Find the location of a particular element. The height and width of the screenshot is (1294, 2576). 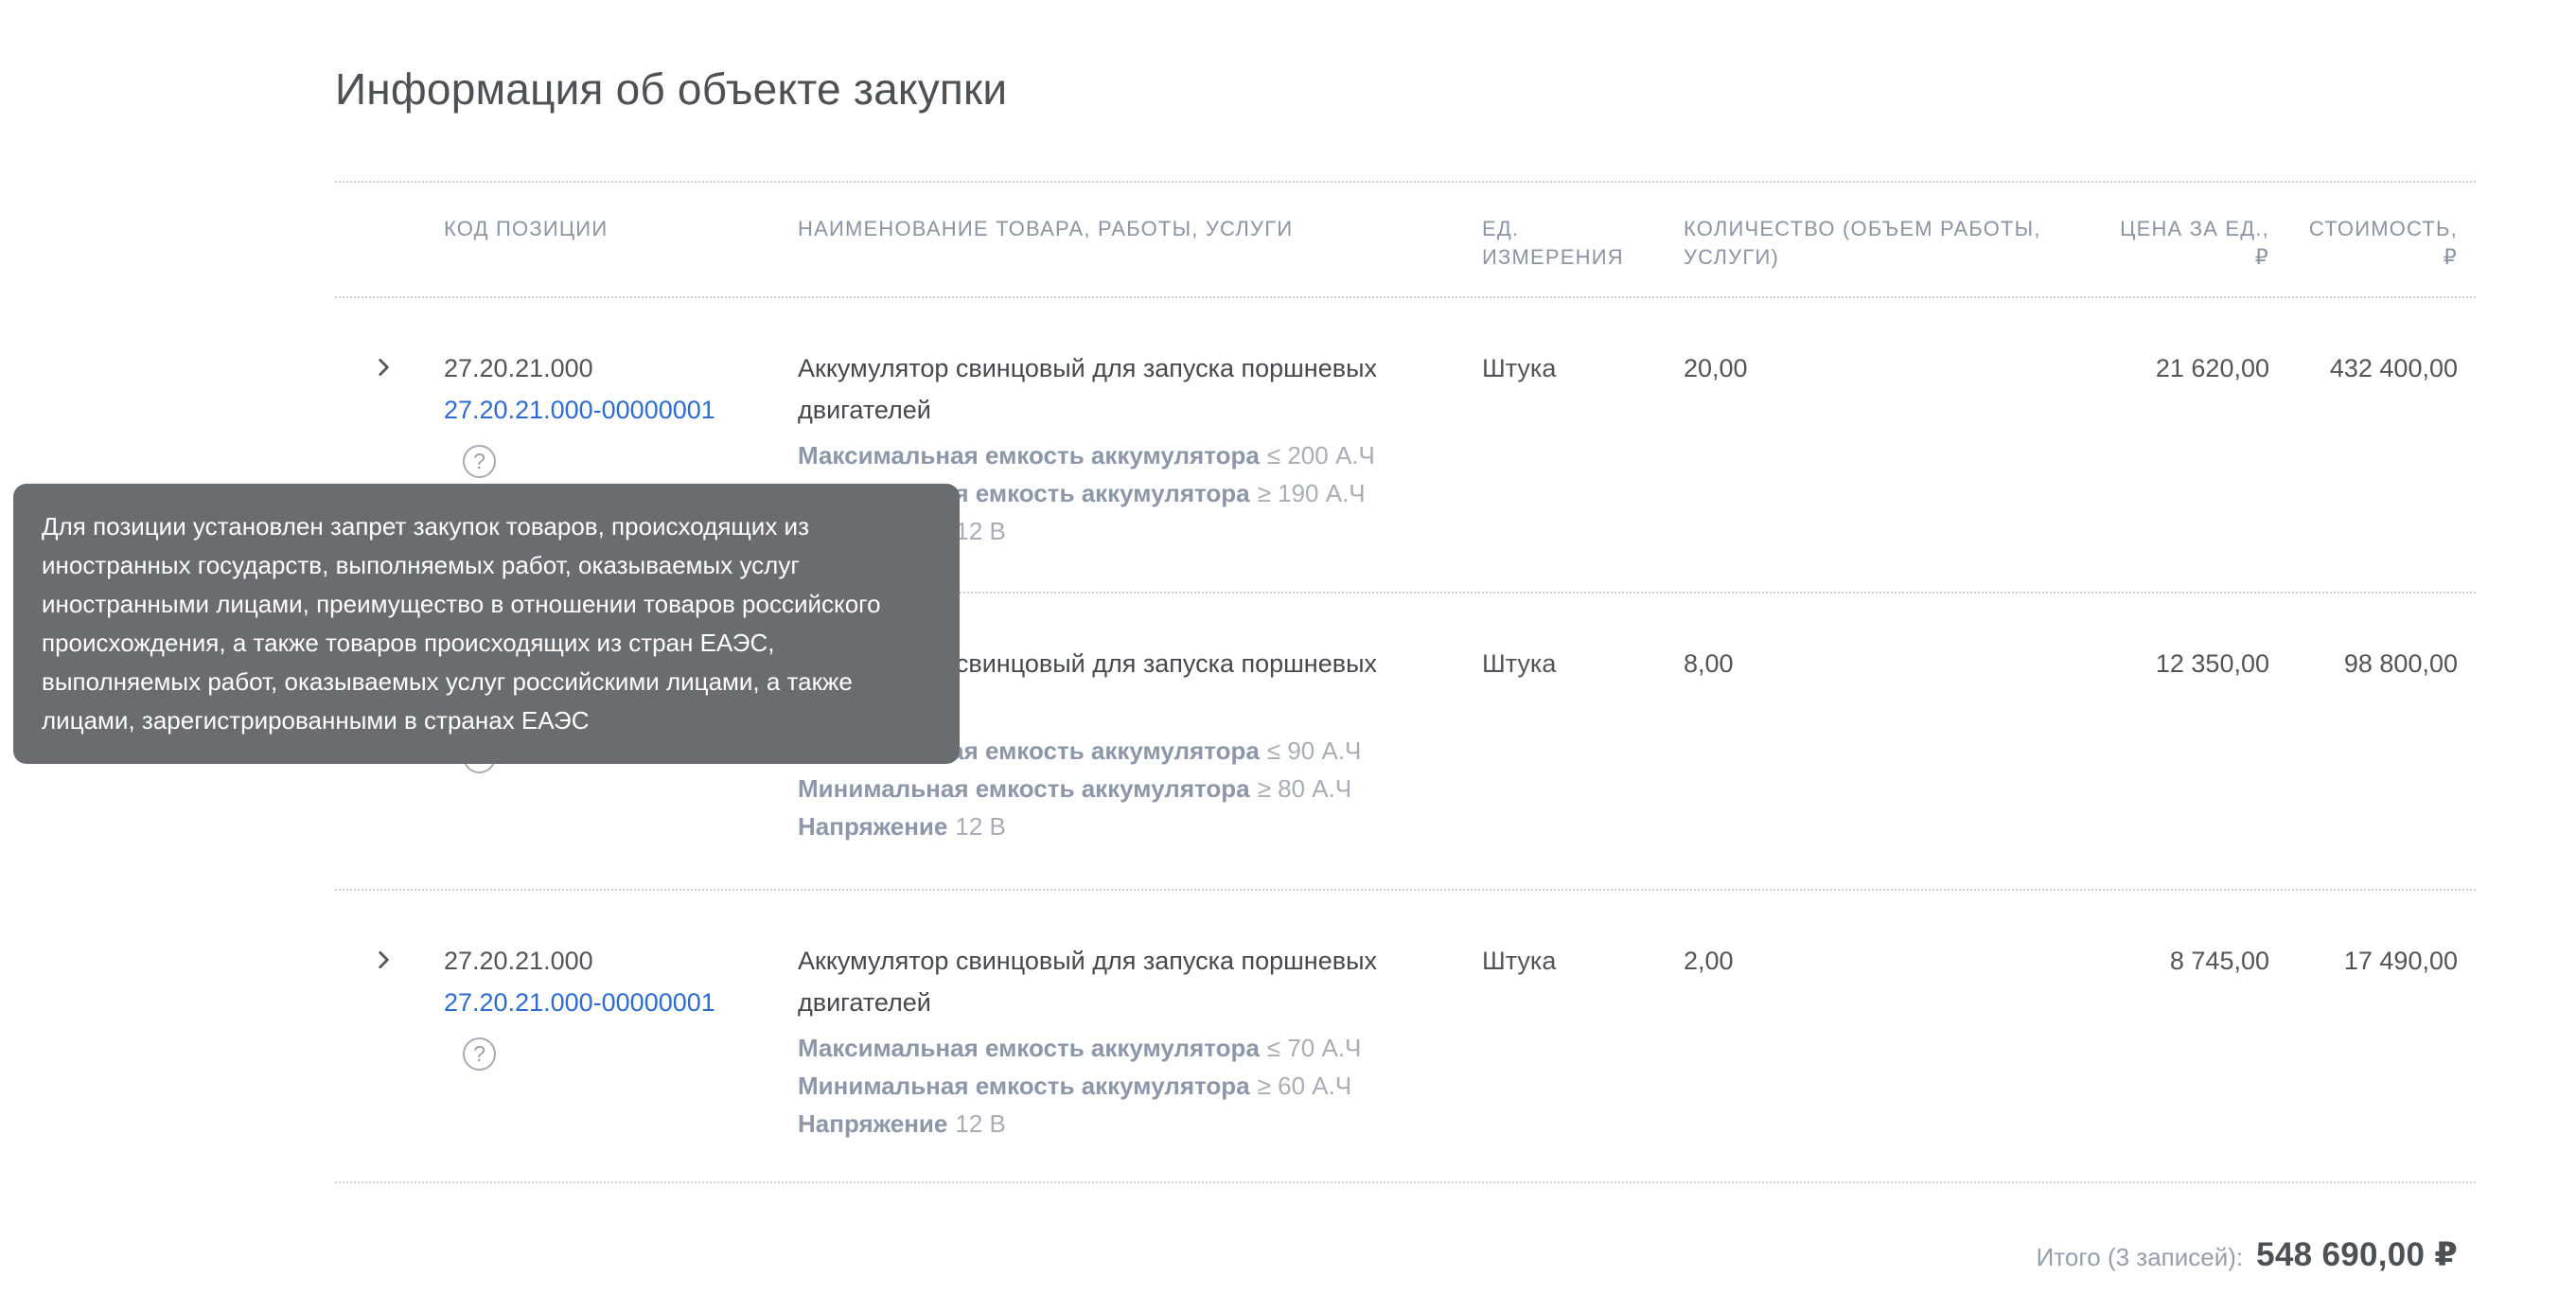

cell-expand is located at coordinates (389, 1060).